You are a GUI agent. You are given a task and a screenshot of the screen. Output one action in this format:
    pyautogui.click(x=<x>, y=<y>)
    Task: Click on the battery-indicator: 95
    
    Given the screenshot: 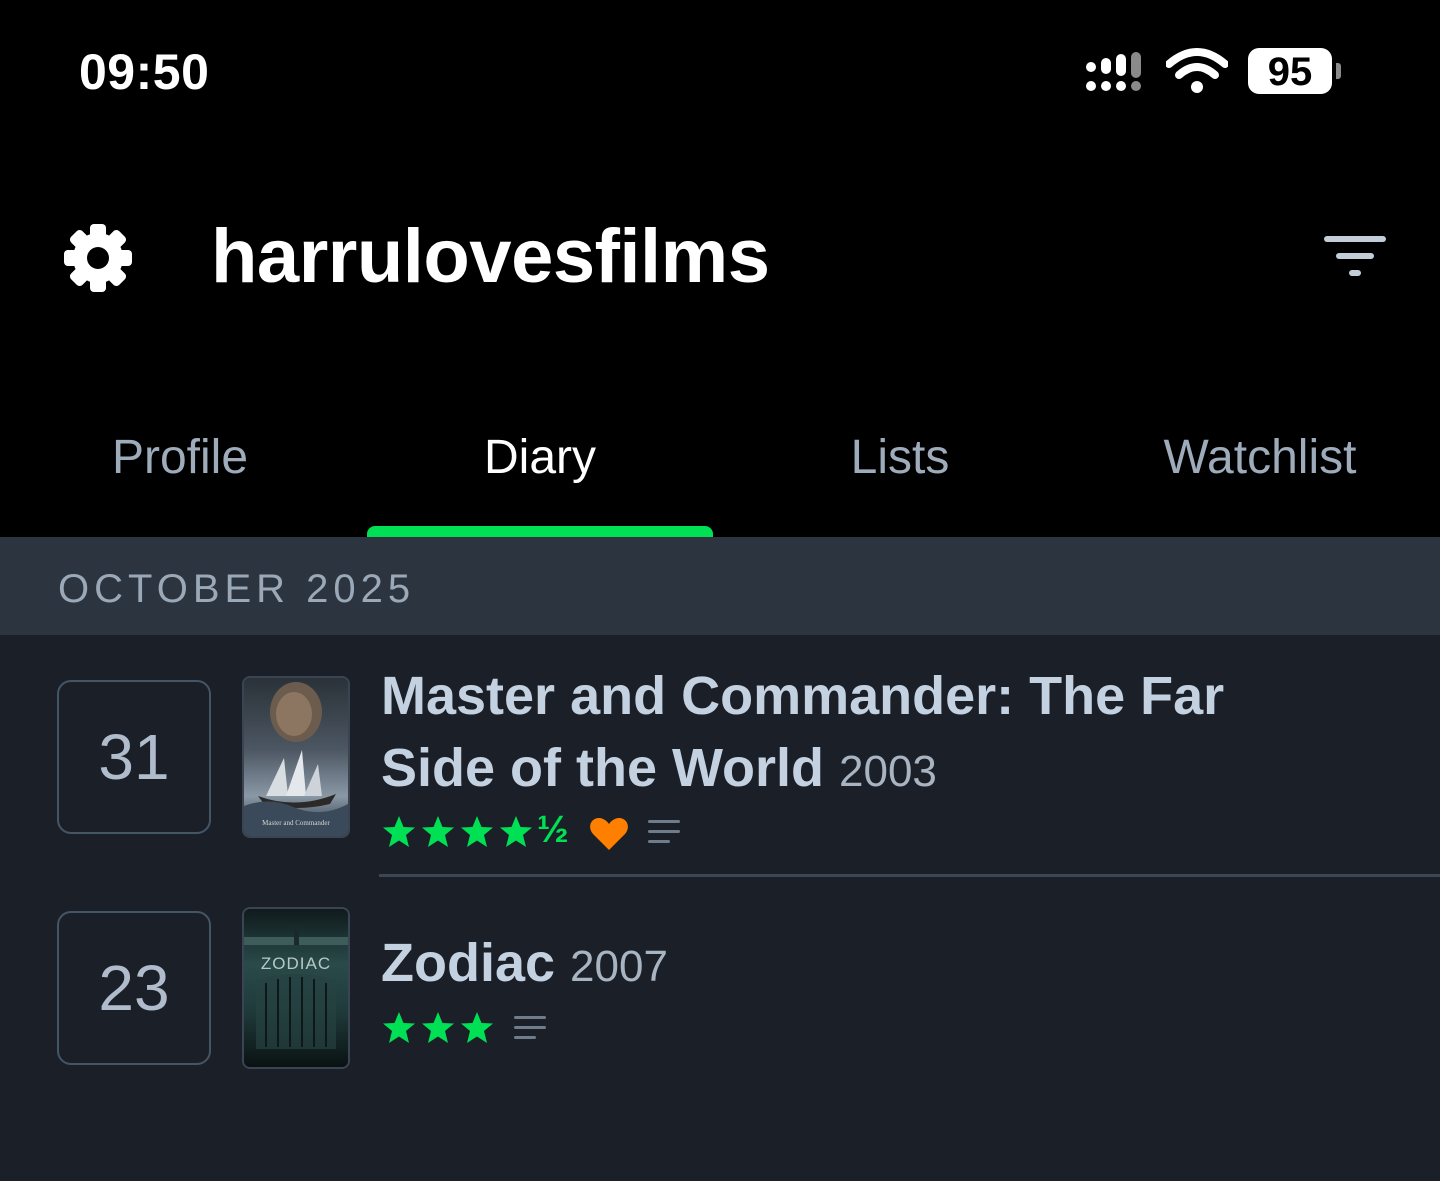 What is the action you would take?
    pyautogui.click(x=1296, y=72)
    